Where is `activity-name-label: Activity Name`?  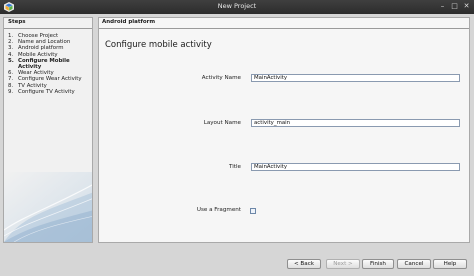 activity-name-label: Activity Name is located at coordinates (221, 78).